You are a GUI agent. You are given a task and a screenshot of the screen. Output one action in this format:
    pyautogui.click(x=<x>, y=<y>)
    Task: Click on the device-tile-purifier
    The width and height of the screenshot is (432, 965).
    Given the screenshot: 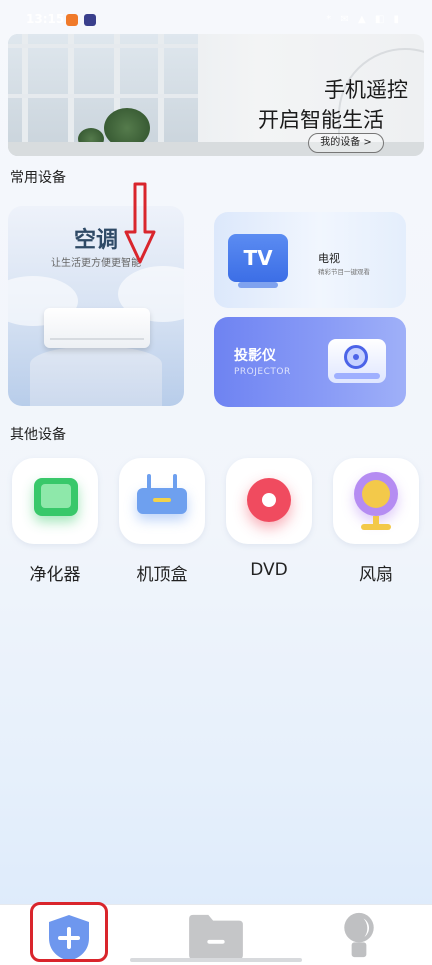 What is the action you would take?
    pyautogui.click(x=55, y=501)
    